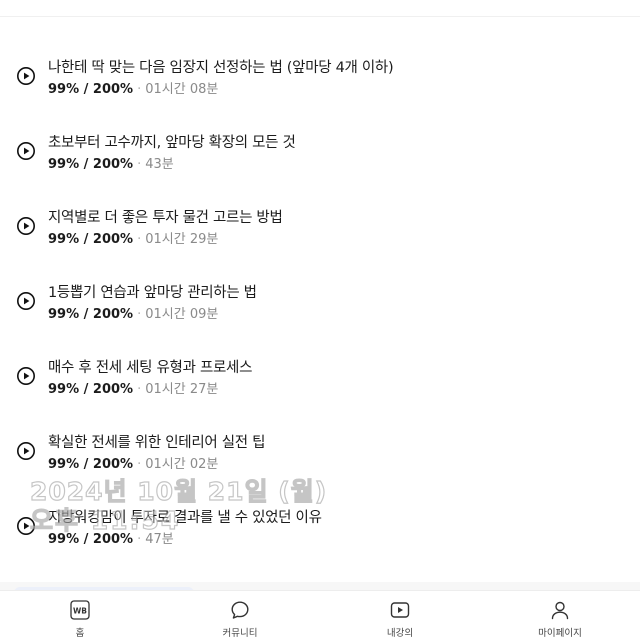  I want to click on tab-home: WB 홈, so click(80, 615).